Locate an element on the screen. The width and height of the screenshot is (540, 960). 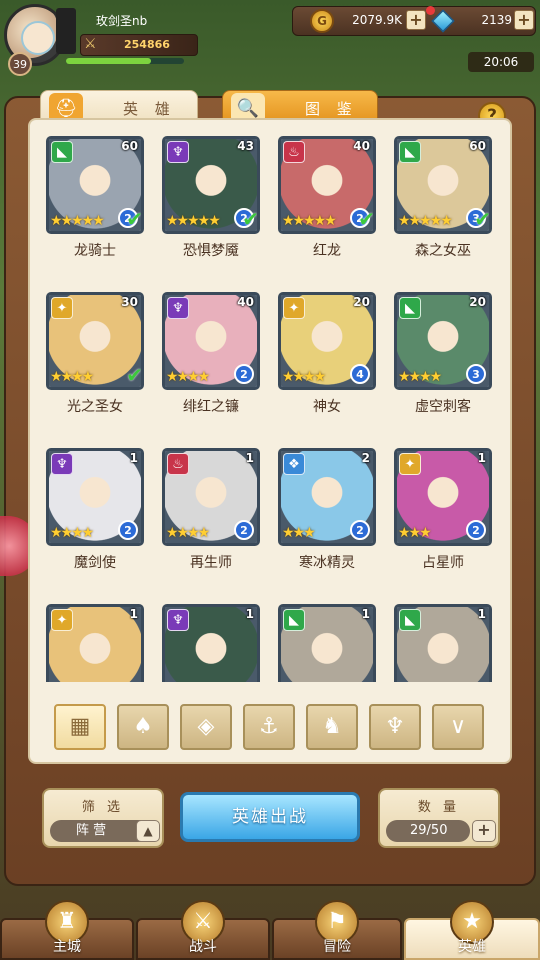
filter-grid-all-icon: ▦ is located at coordinates (80, 727).